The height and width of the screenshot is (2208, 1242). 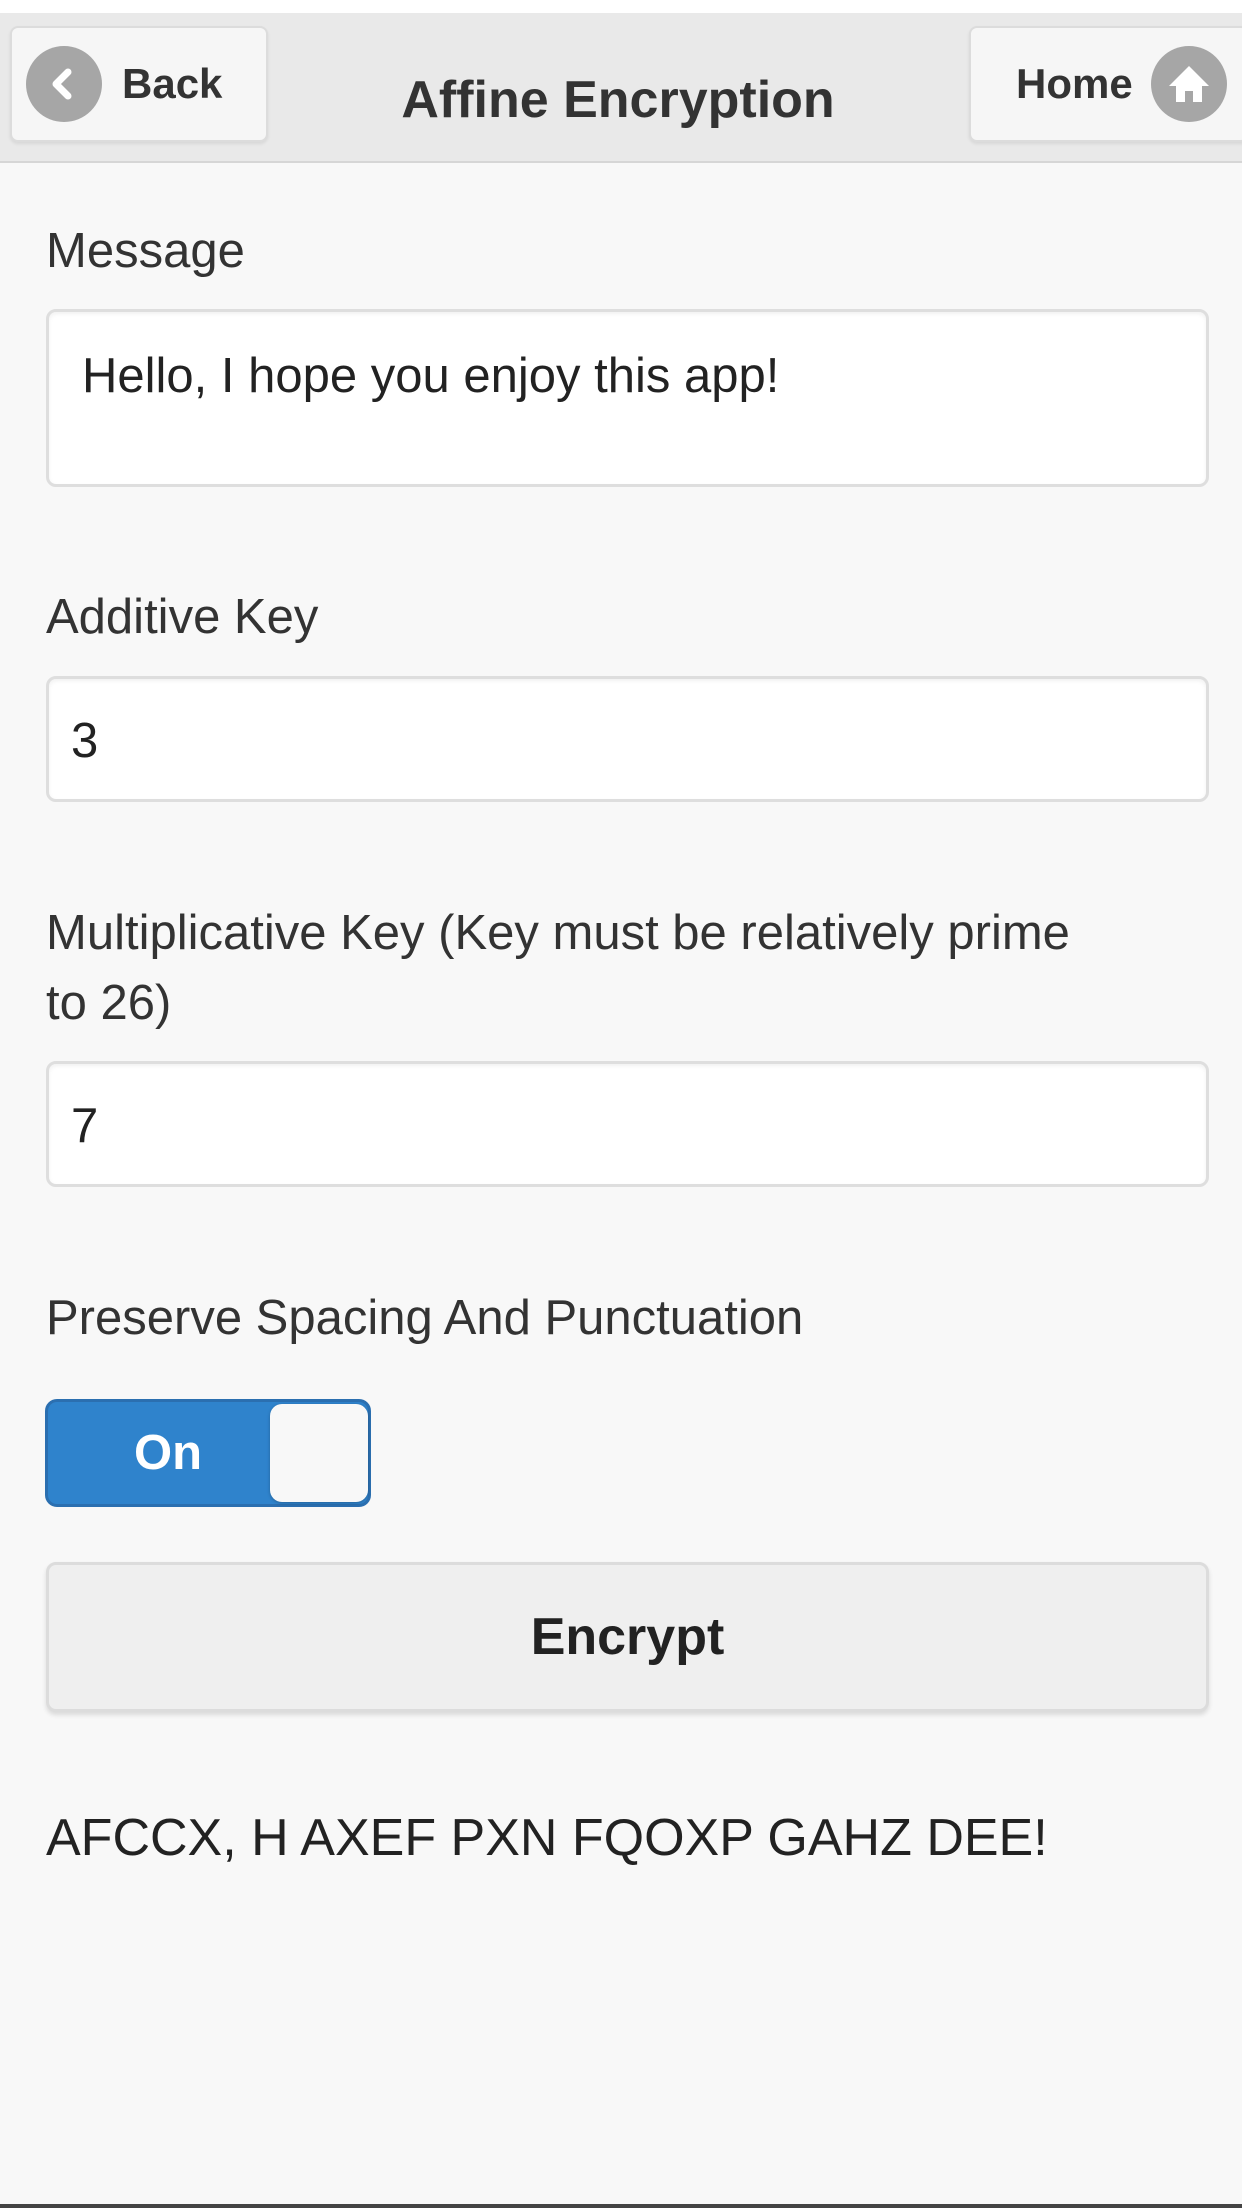 I want to click on home-button: Home, so click(x=1105, y=84).